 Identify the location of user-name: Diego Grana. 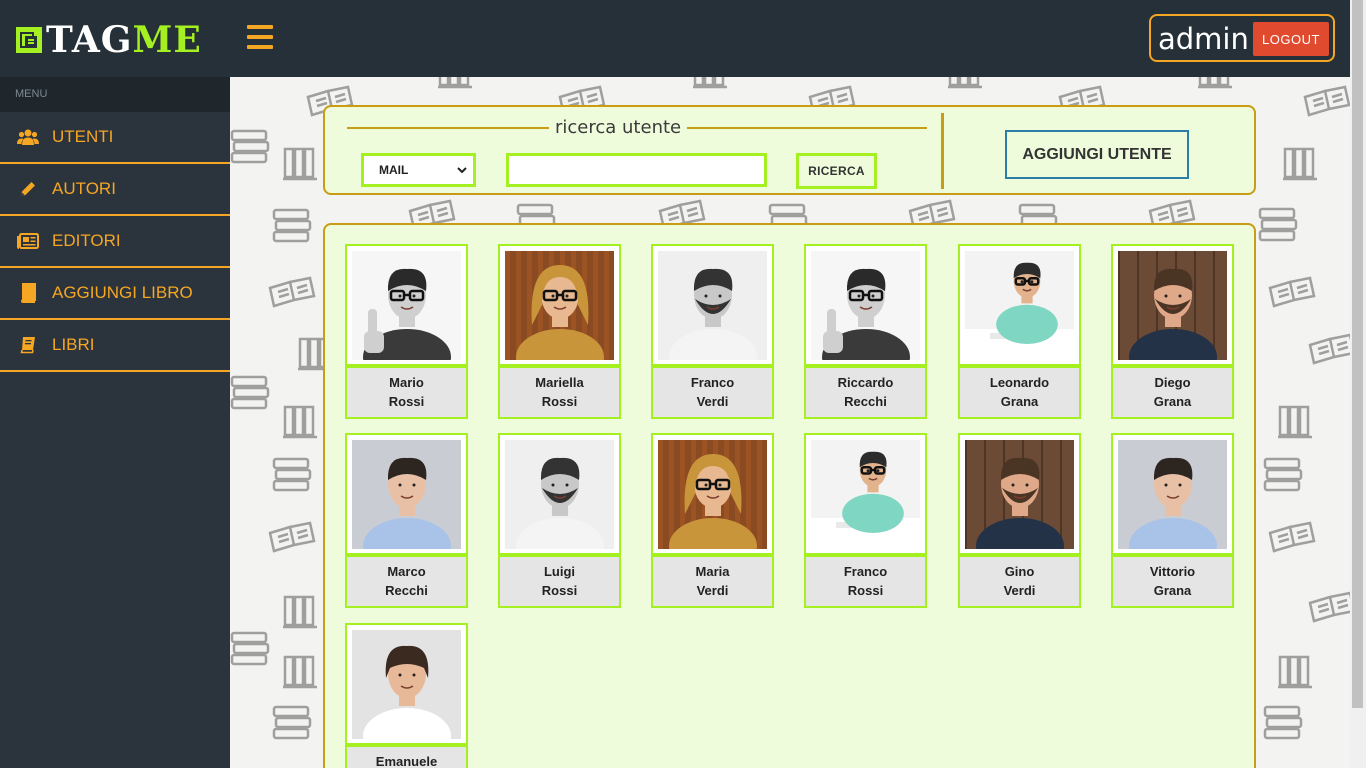
(1172, 392).